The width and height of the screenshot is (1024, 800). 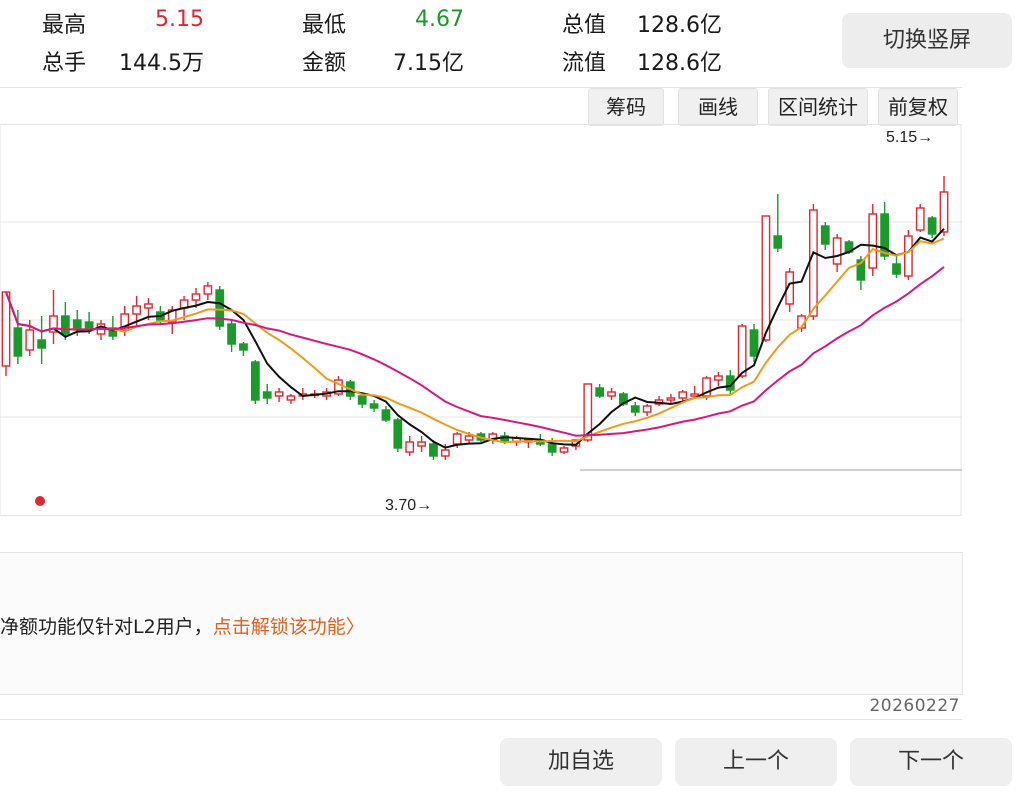 What do you see at coordinates (64, 63) in the screenshot?
I see `volume-label: 总手` at bounding box center [64, 63].